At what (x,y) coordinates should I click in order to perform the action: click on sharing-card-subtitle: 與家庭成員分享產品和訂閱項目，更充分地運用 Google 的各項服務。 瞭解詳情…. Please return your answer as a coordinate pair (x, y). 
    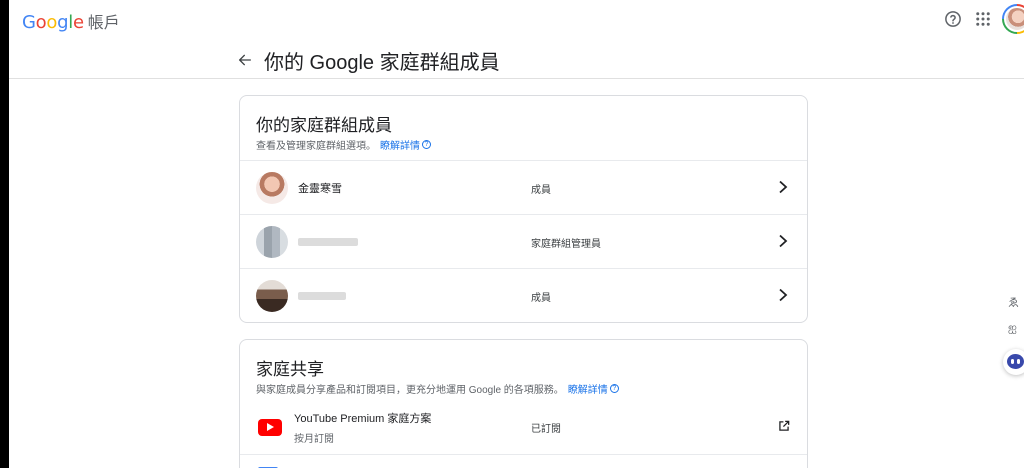
    Looking at the image, I should click on (437, 388).